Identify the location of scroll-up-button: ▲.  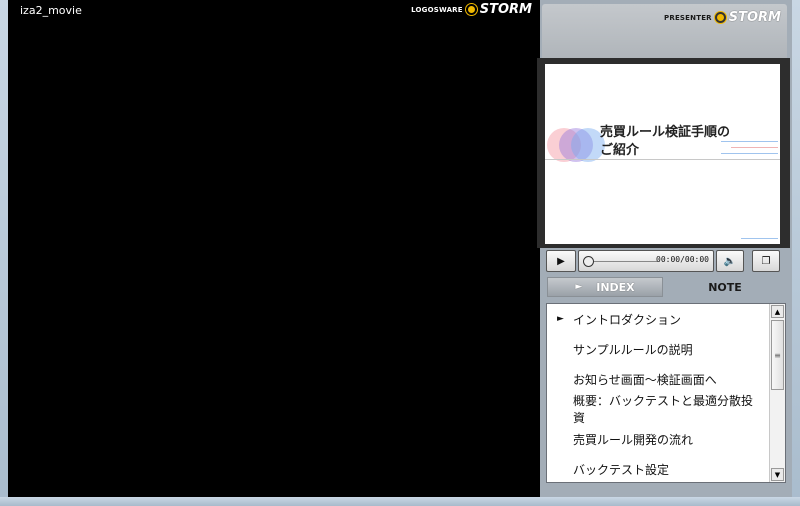
(777, 311).